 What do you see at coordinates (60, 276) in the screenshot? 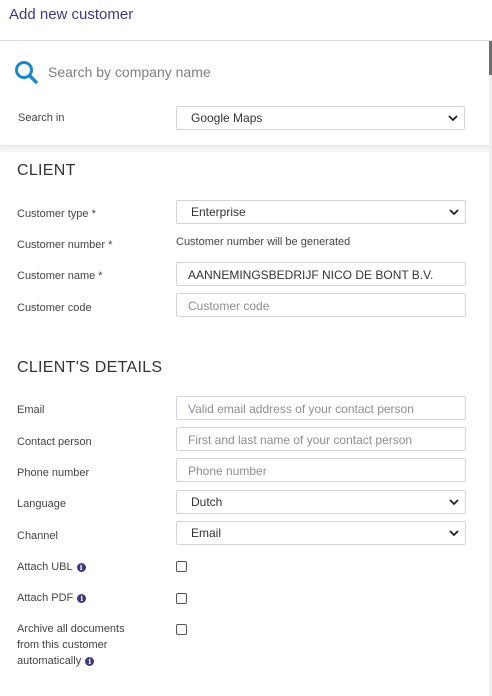
I see `customer-name-label: Customer name *` at bounding box center [60, 276].